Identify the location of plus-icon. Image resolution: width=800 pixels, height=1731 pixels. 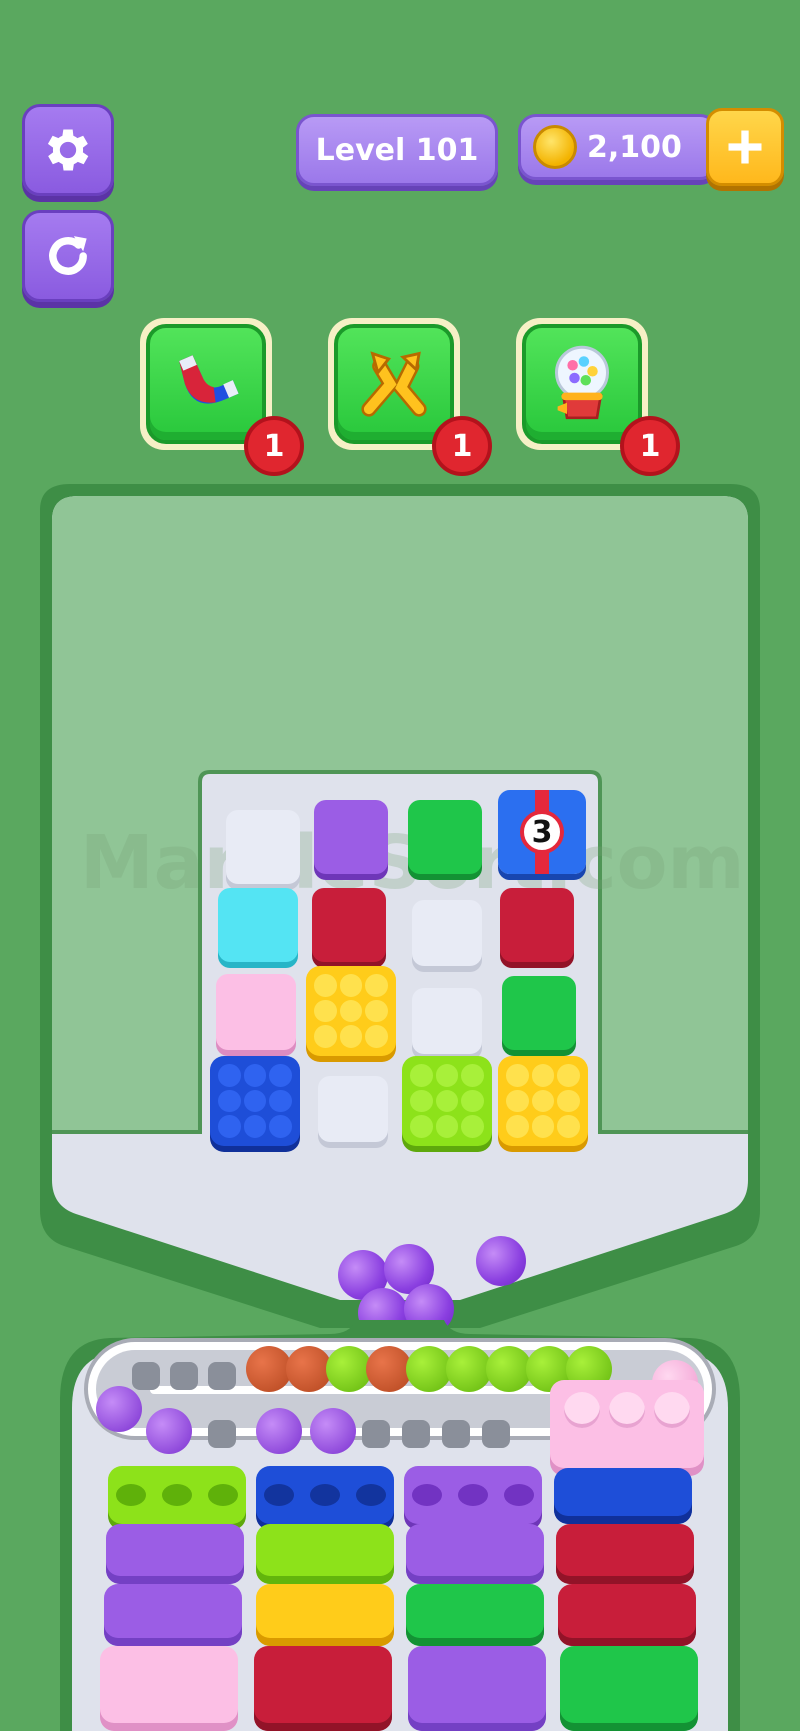
(745, 147).